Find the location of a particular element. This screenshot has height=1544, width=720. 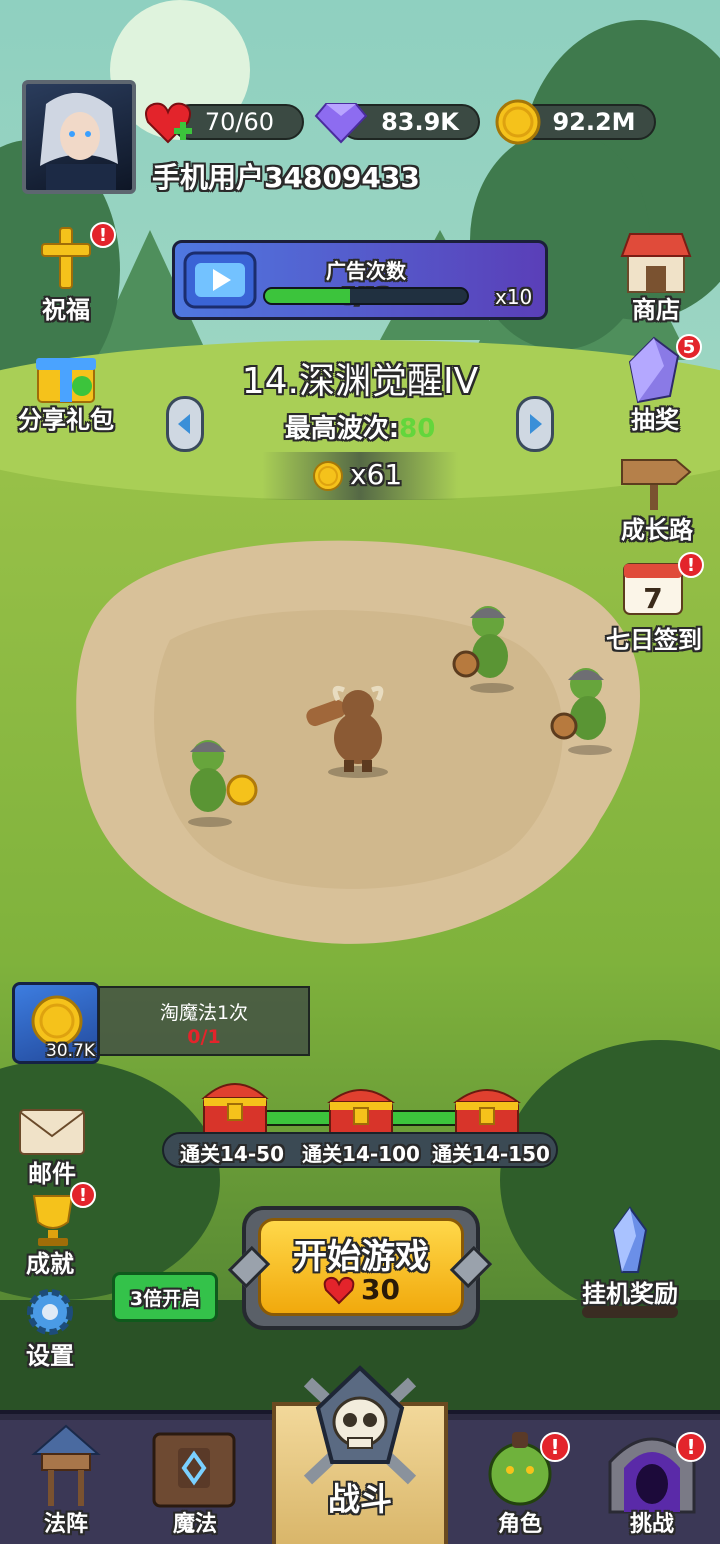

player-avatar is located at coordinates (79, 137).